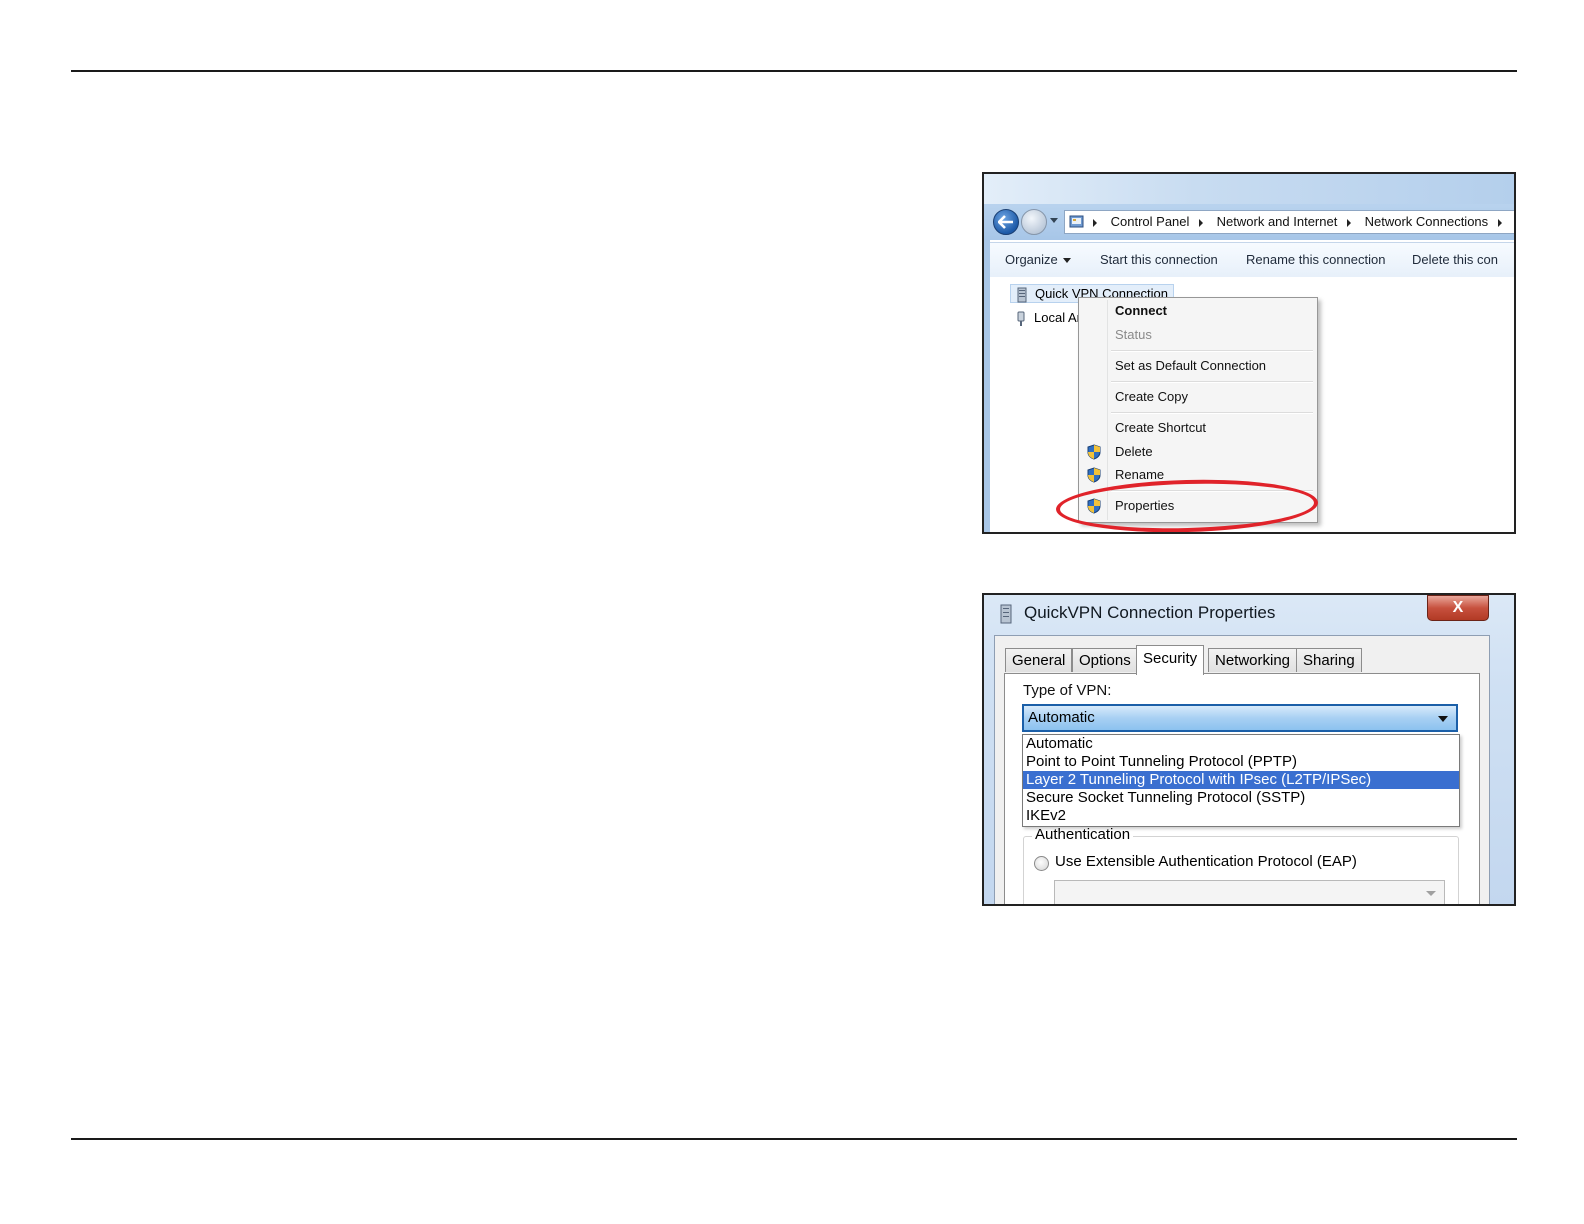  Describe the element at coordinates (1039, 660) in the screenshot. I see `tab-general: General` at that location.